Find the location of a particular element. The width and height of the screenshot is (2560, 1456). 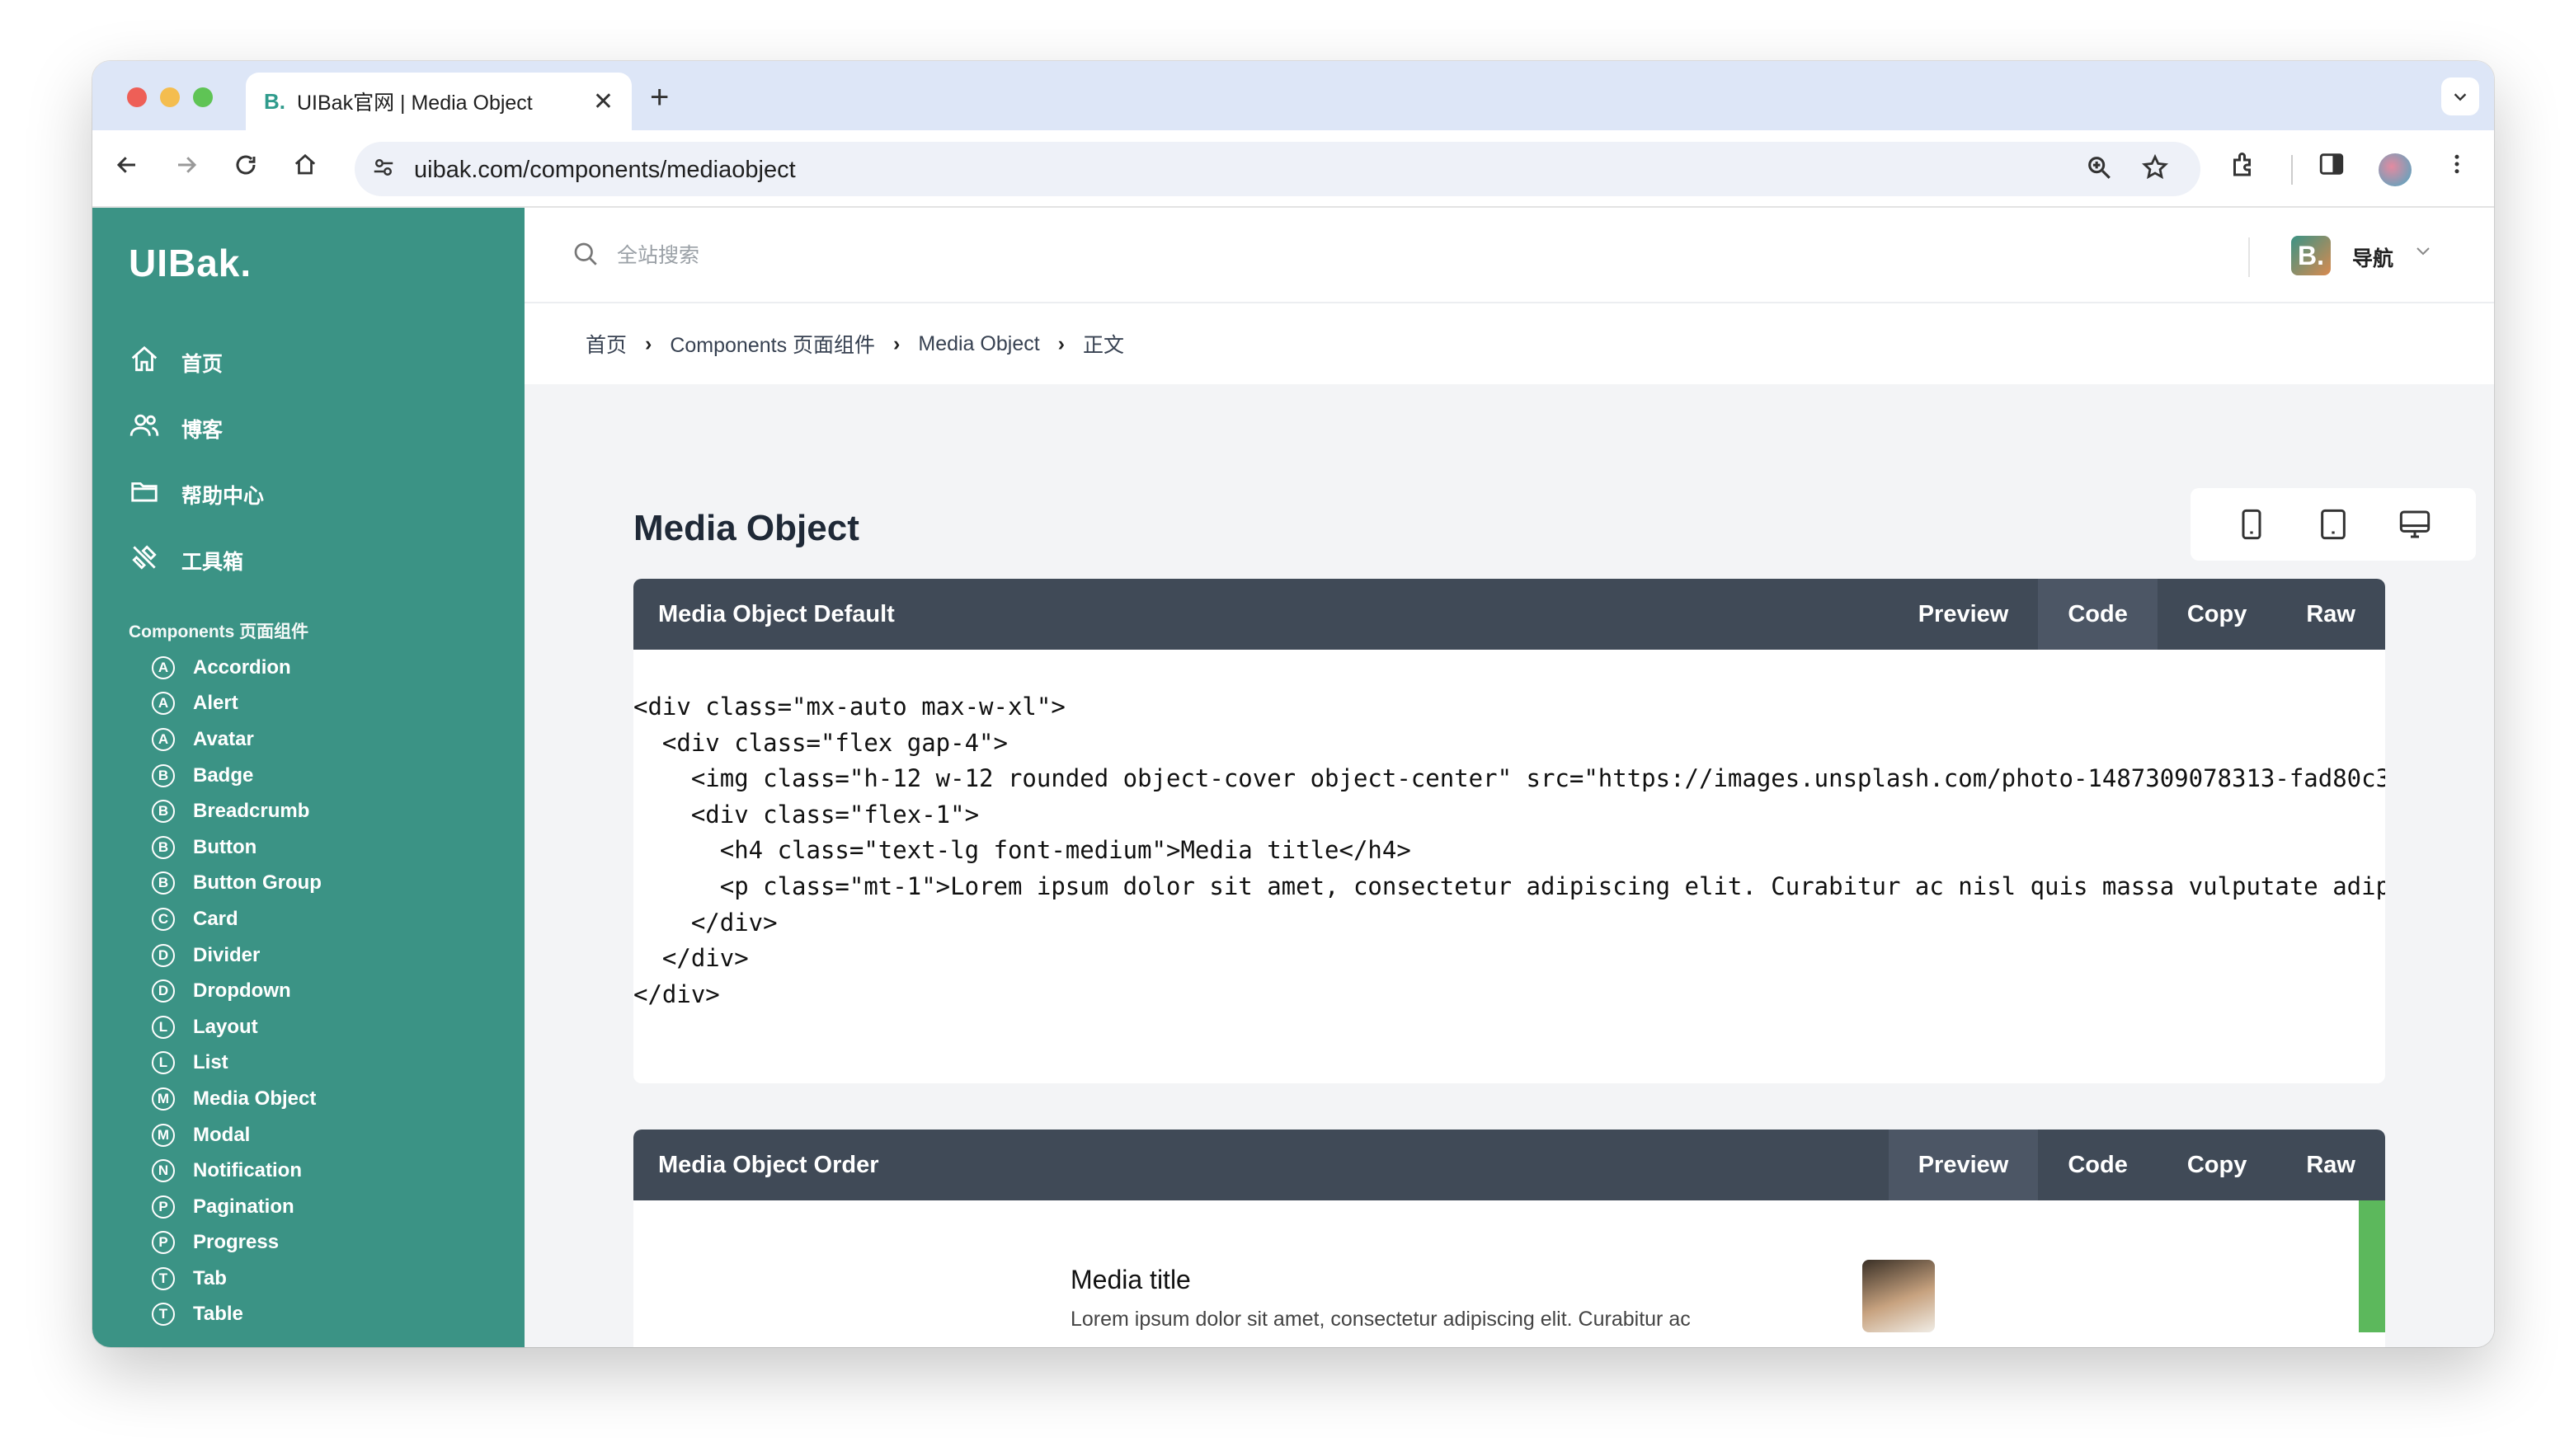

more-menu-icon is located at coordinates (2457, 167).